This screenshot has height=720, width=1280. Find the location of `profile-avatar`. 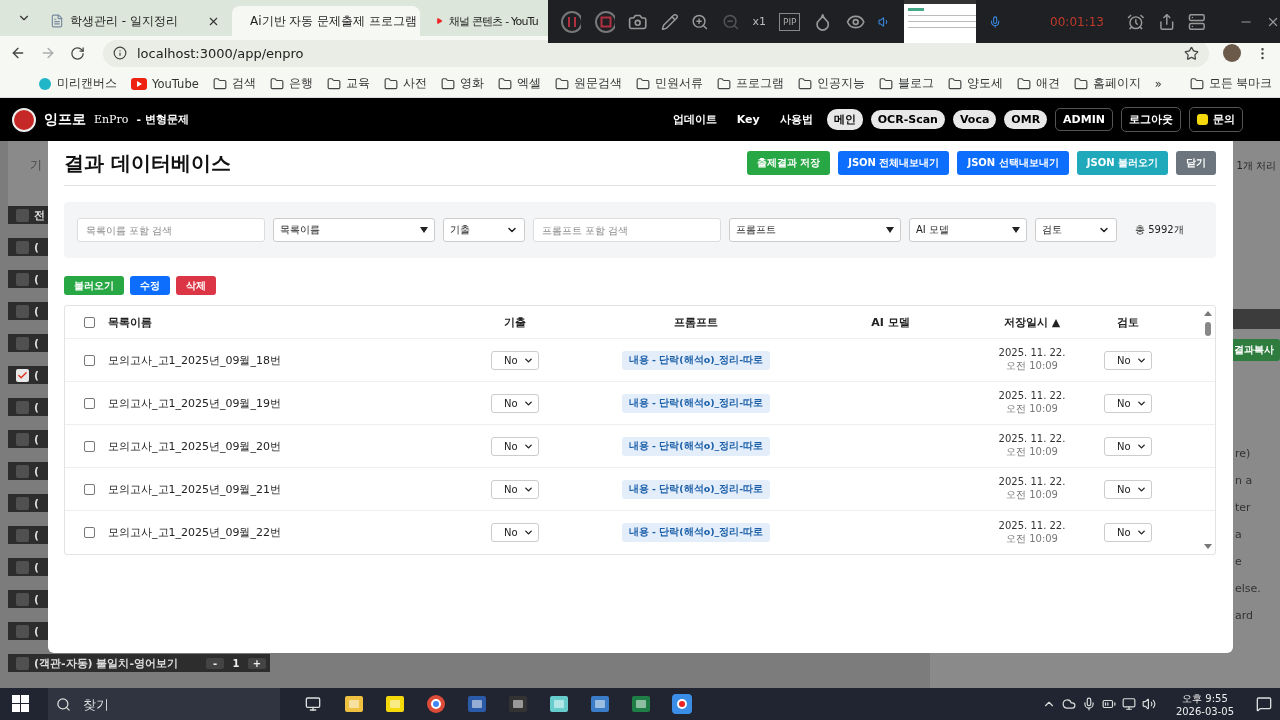

profile-avatar is located at coordinates (1232, 53).